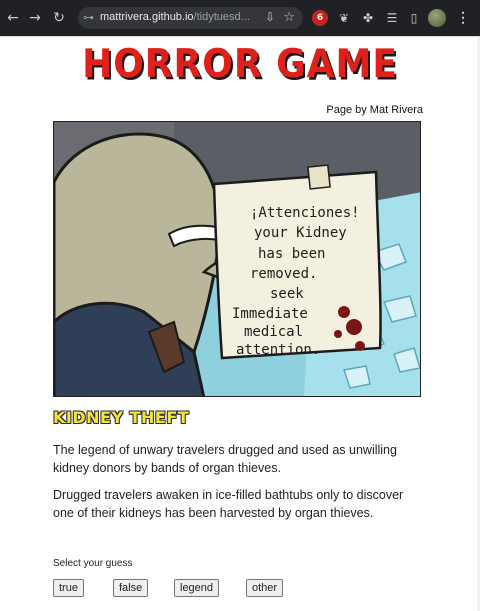  Describe the element at coordinates (305, 213) in the screenshot. I see `hero-note-line: ¡Attenciones!` at that location.